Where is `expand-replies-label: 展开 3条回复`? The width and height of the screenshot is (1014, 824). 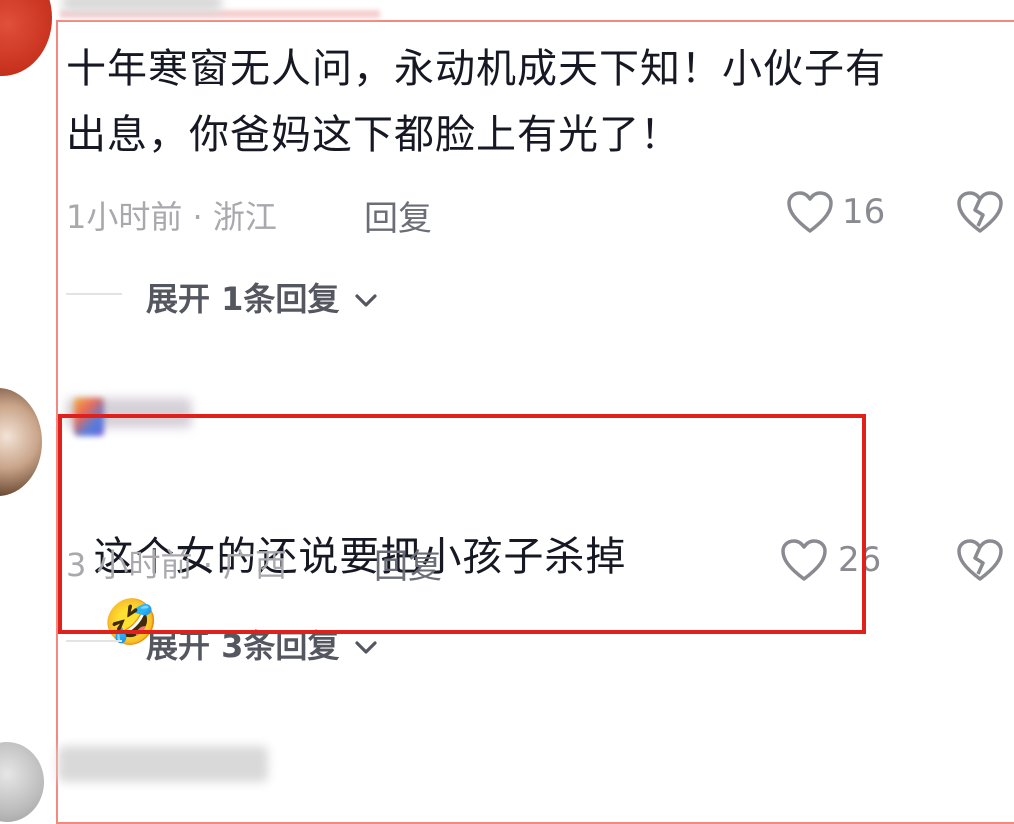
expand-replies-label: 展开 3条回复 is located at coordinates (243, 646).